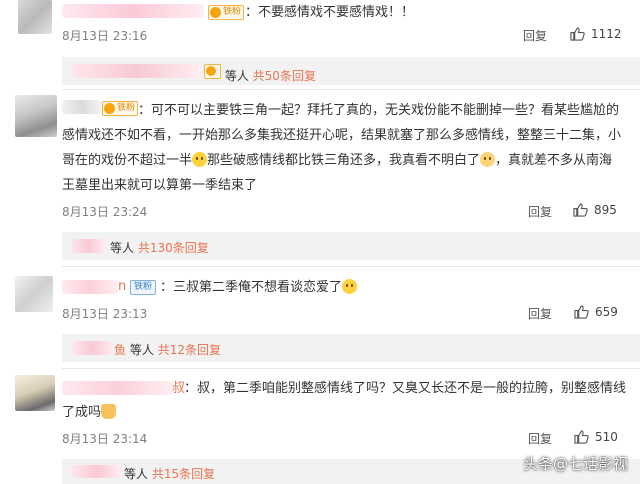 This screenshot has width=640, height=484. Describe the element at coordinates (122, 286) in the screenshot. I see `username-tail: n` at that location.